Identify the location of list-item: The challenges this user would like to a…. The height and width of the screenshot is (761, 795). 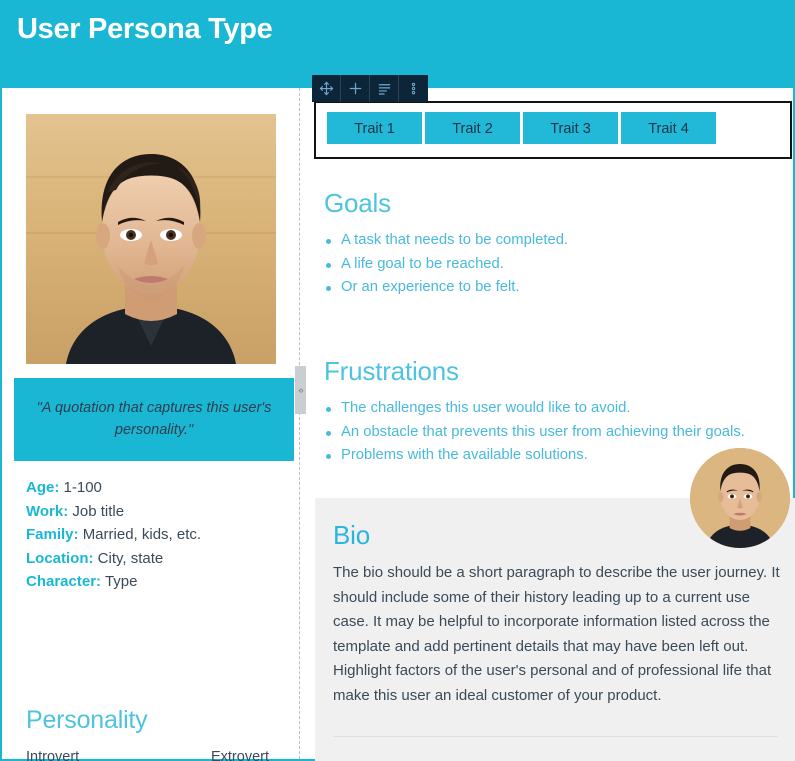
(556, 409).